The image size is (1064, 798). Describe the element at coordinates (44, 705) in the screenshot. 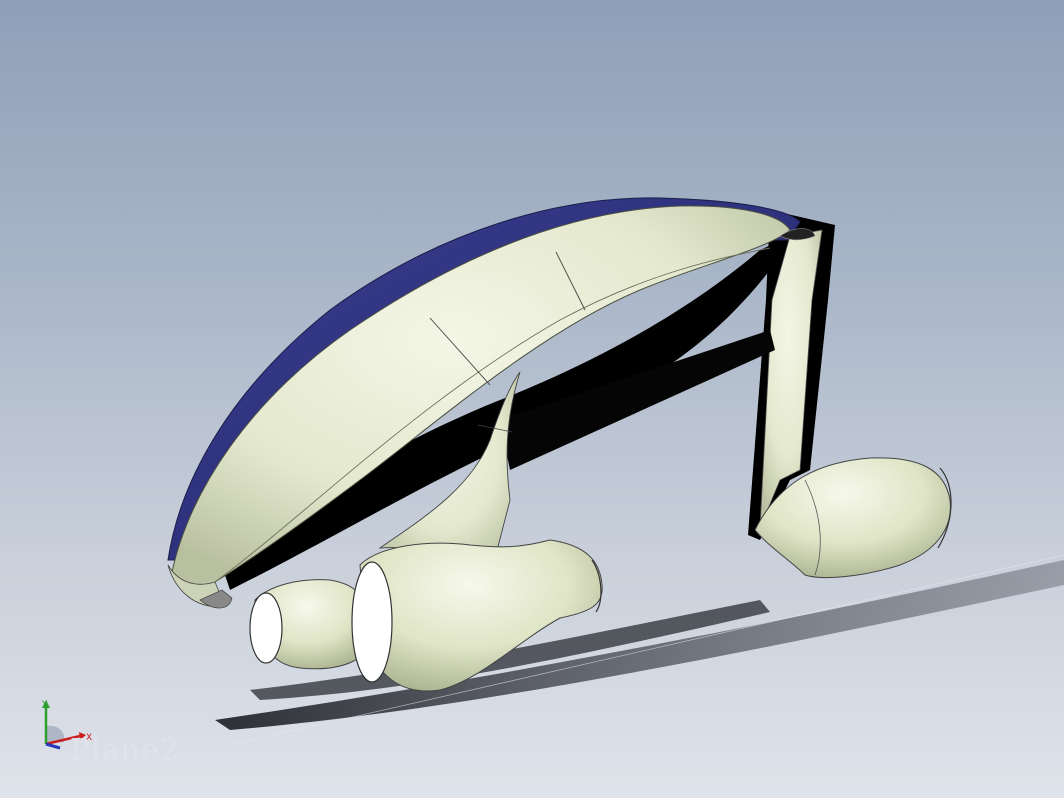

I see `y-axis-label: Y` at that location.